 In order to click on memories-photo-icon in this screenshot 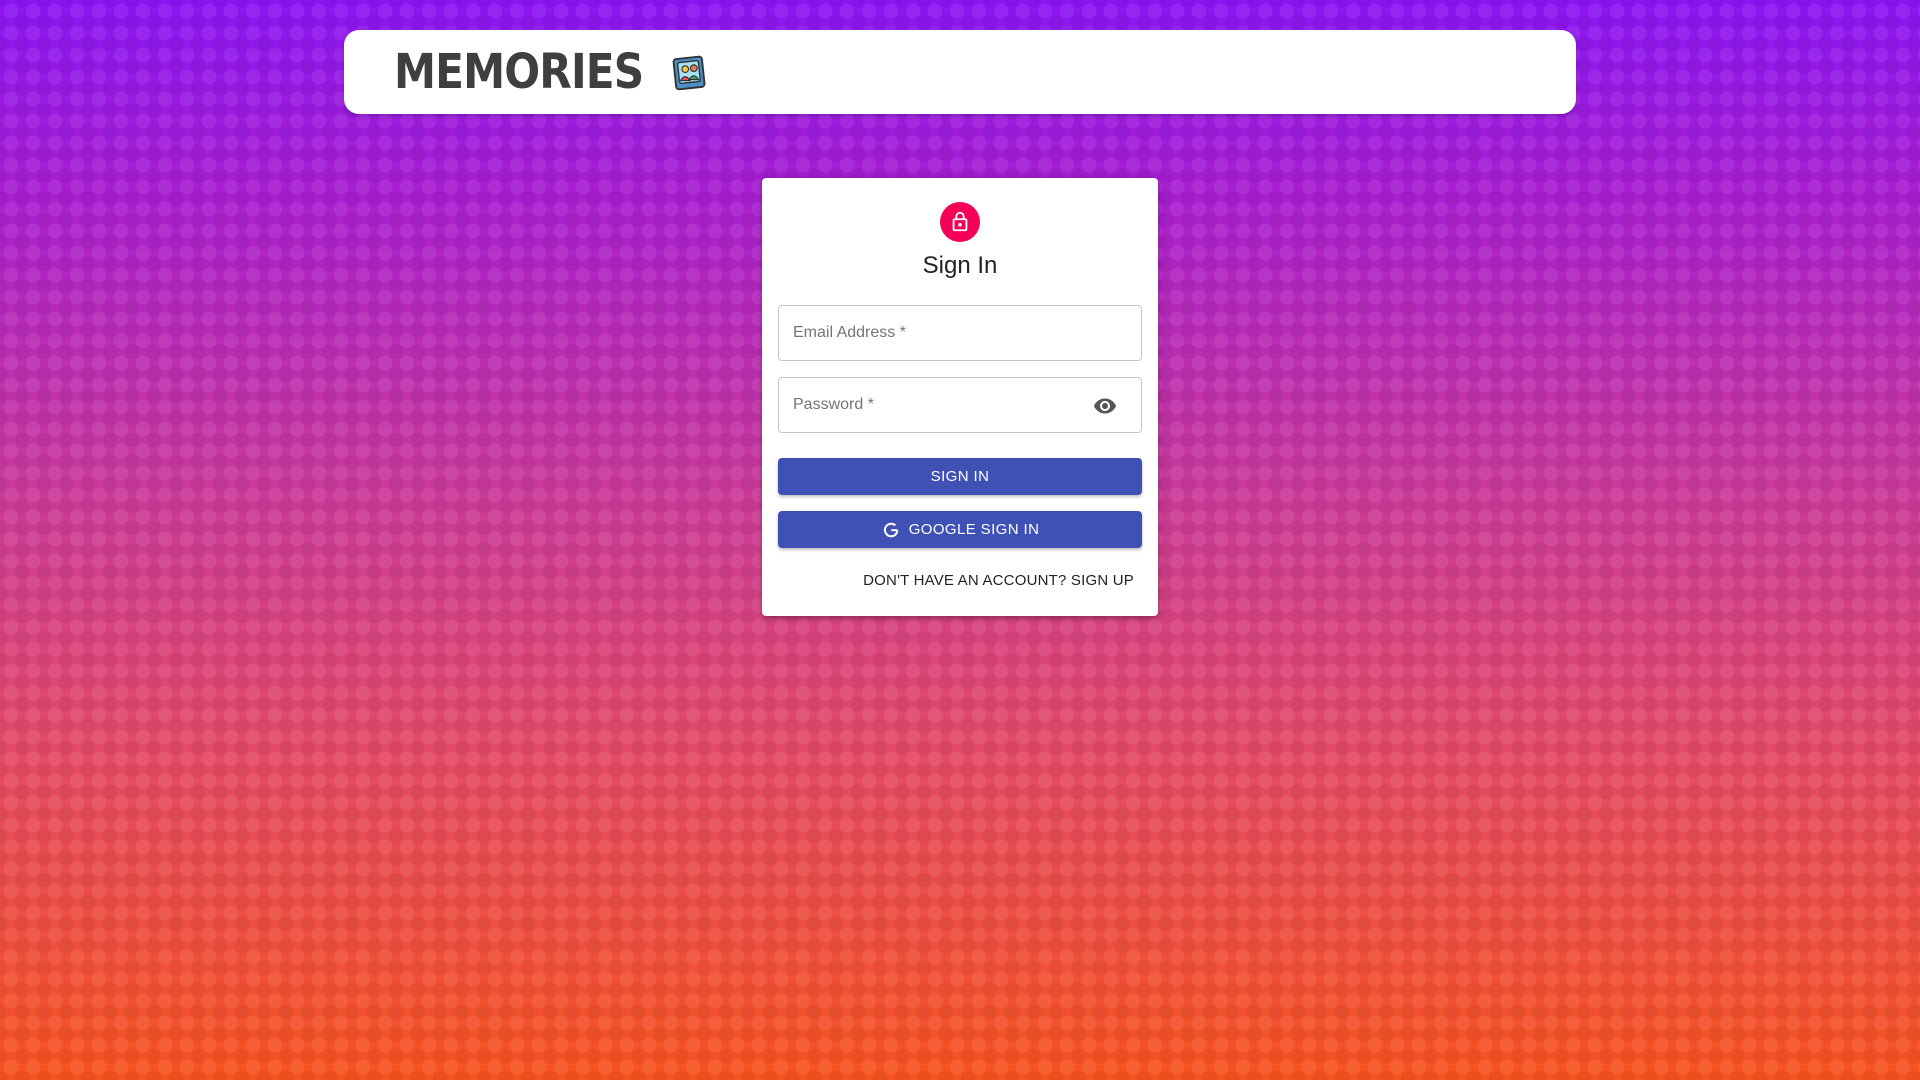, I will do `click(689, 73)`.